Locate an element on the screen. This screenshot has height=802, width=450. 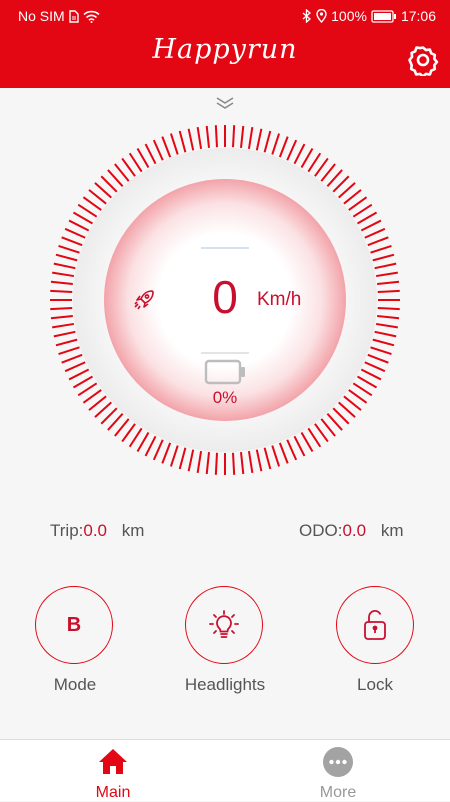
app-title: Happyrun is located at coordinates (225, 49).